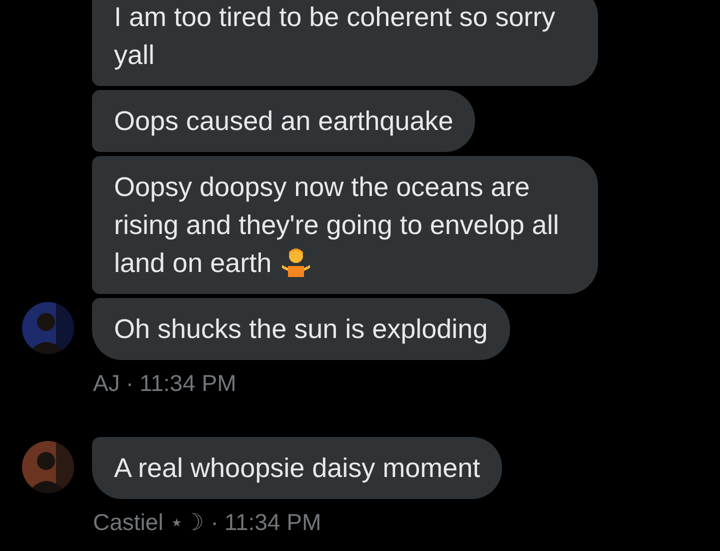  What do you see at coordinates (149, 522) in the screenshot?
I see `sender-name: Castiel ⋆☽` at bounding box center [149, 522].